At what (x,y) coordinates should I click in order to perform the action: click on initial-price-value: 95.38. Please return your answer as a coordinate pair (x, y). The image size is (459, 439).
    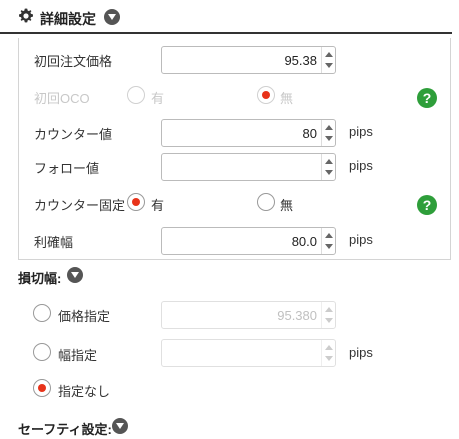
    Looking at the image, I should click on (300, 60).